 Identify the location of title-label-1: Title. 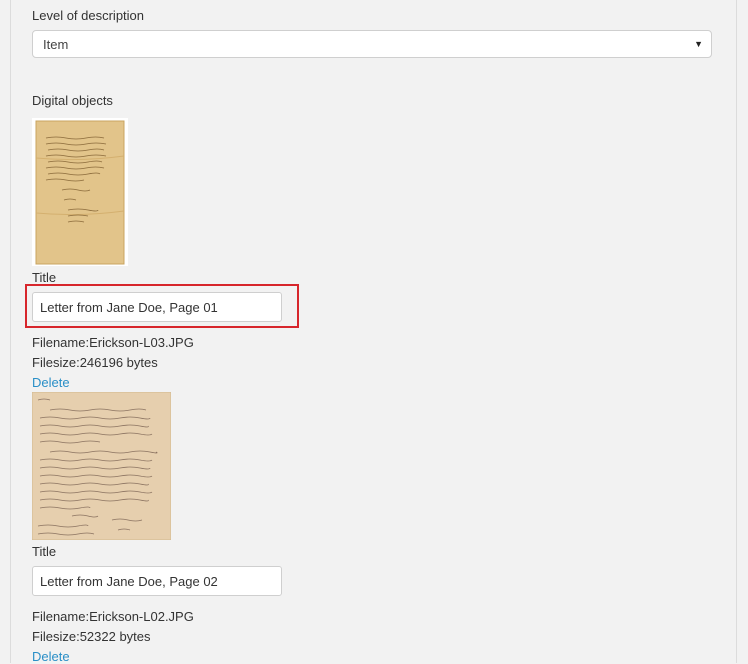
(44, 277).